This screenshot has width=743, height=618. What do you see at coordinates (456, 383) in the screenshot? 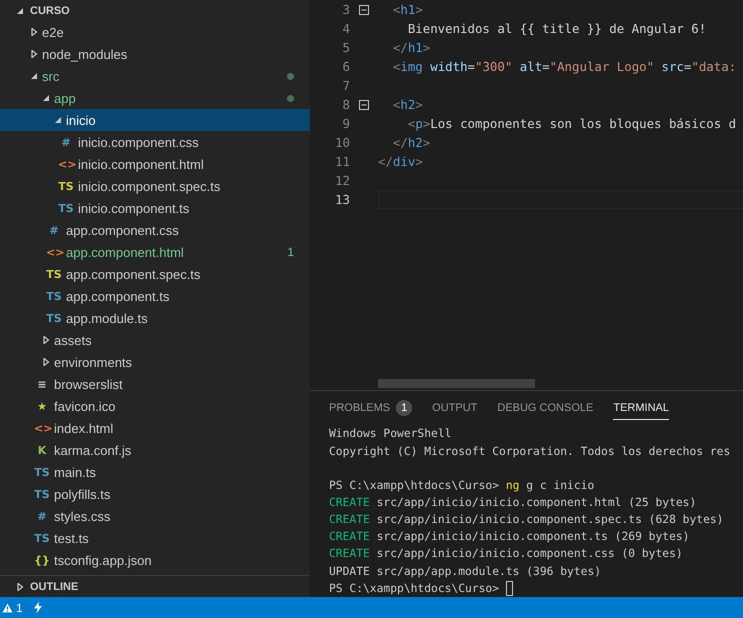
I see `horizontal-scrollbar-thumb` at bounding box center [456, 383].